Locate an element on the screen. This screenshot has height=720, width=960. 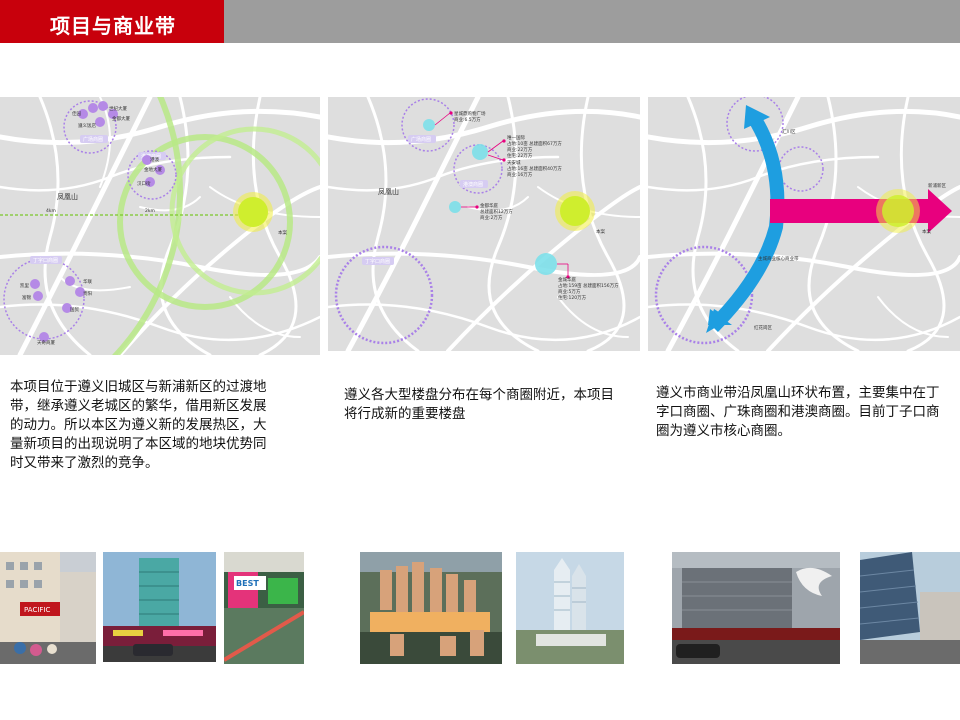
project-2-residential: 住宅:22万方 is located at coordinates (520, 155).